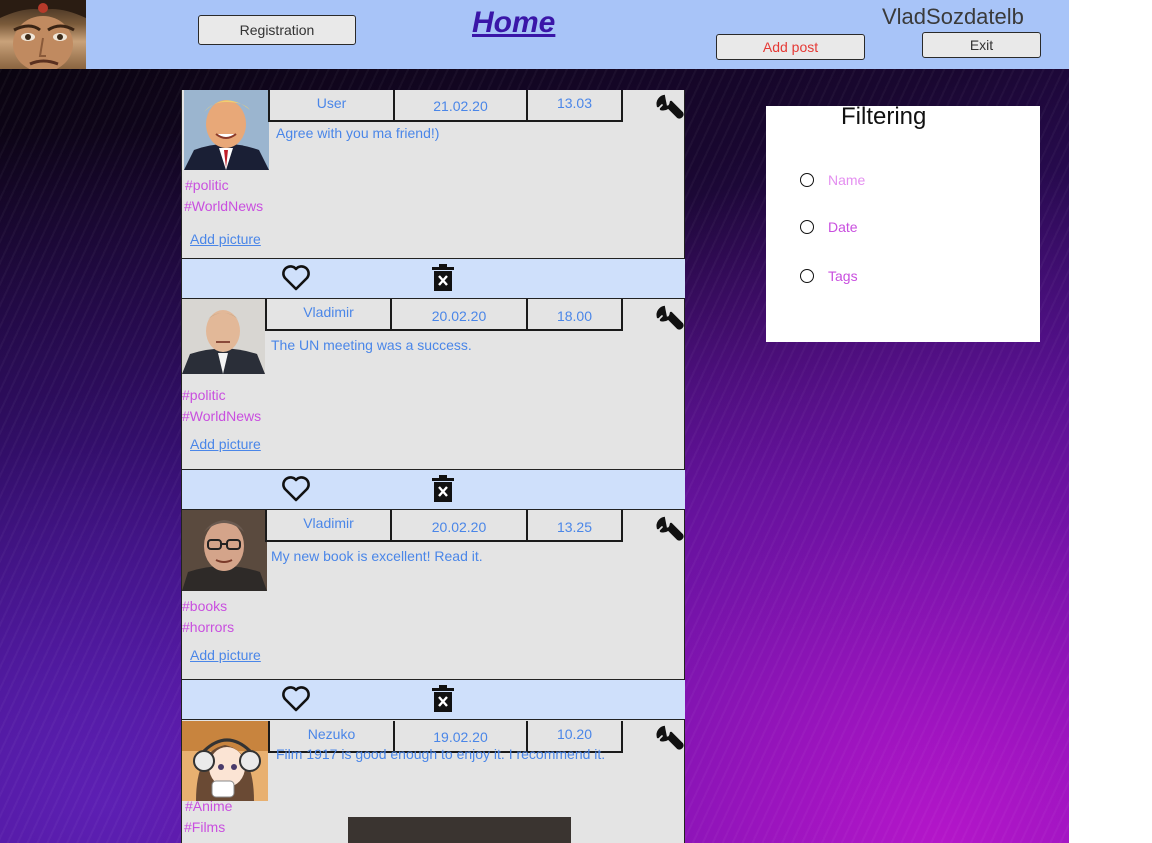 Image resolution: width=1152 pixels, height=843 pixels. Describe the element at coordinates (884, 116) in the screenshot. I see `filter-title: Filtering` at that location.